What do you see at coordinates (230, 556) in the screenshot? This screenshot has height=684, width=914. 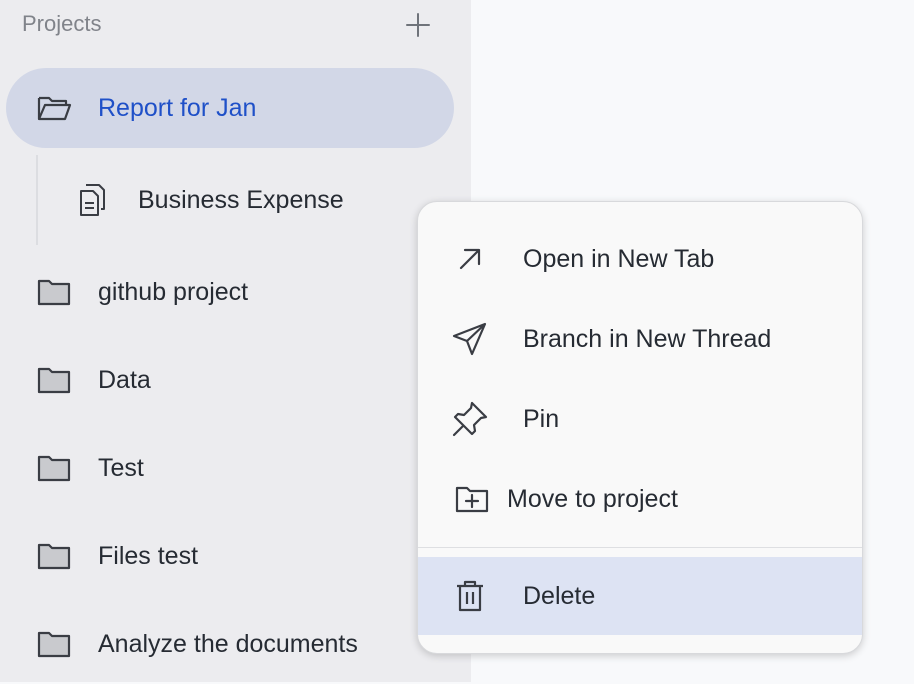 I see `project-item-files-test: Files test` at bounding box center [230, 556].